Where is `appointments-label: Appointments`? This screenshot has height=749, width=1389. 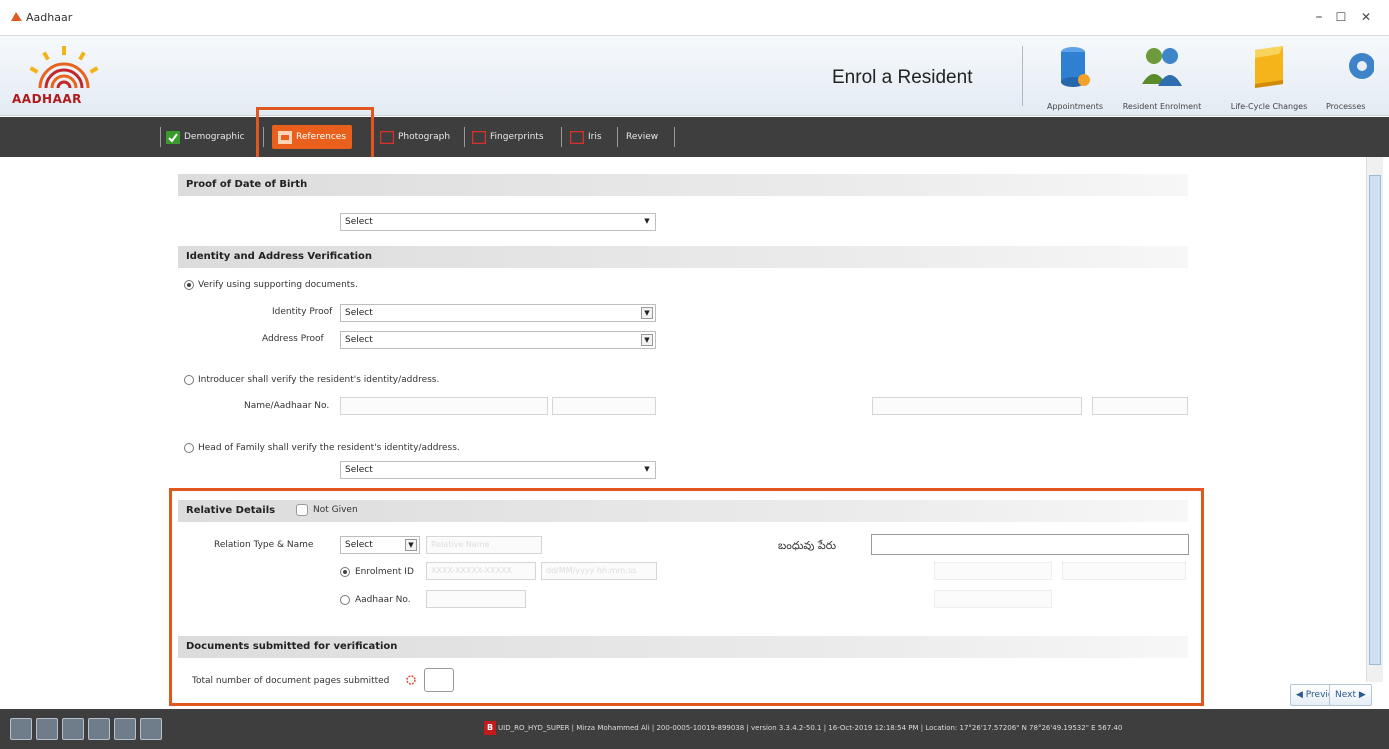
appointments-label: Appointments is located at coordinates (1075, 106).